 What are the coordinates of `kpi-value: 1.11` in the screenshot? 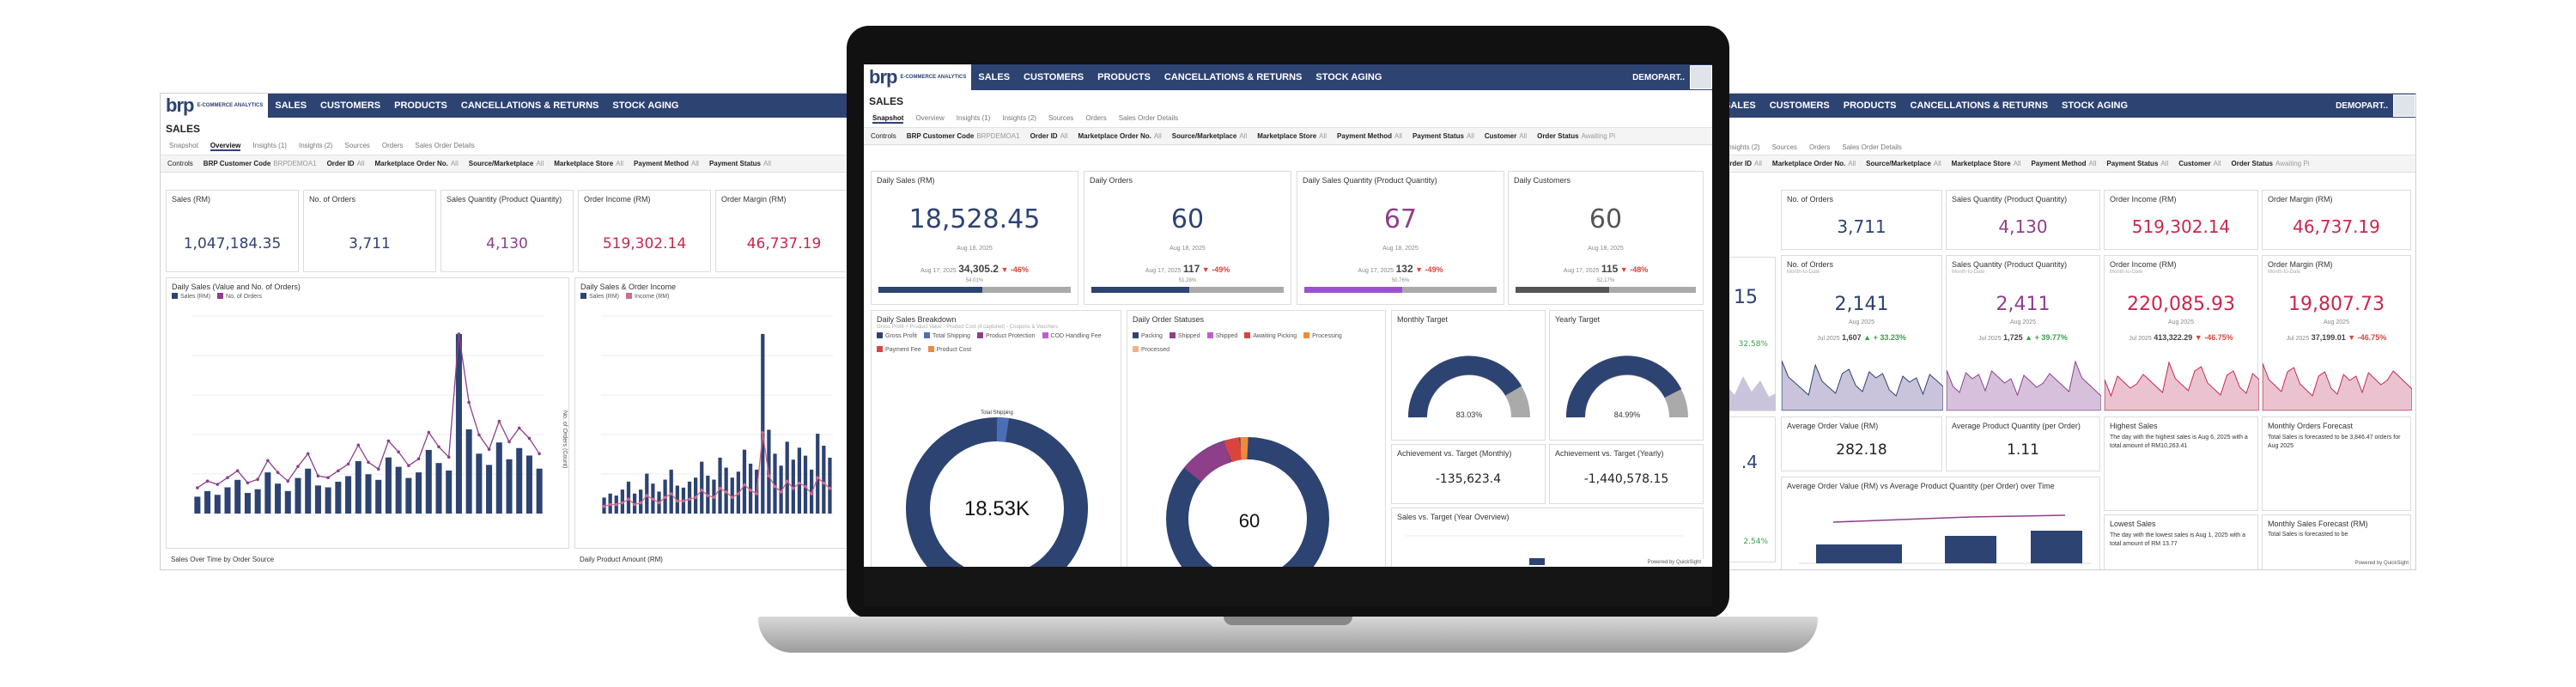 It's located at (2023, 450).